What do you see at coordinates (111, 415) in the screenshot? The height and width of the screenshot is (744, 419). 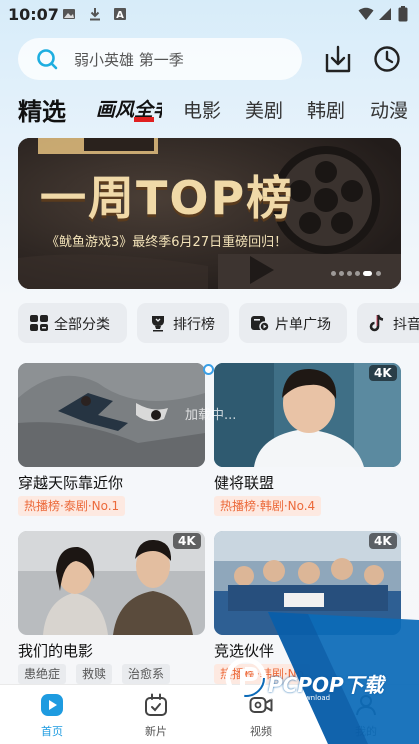 I see `video-thumbnail` at bounding box center [111, 415].